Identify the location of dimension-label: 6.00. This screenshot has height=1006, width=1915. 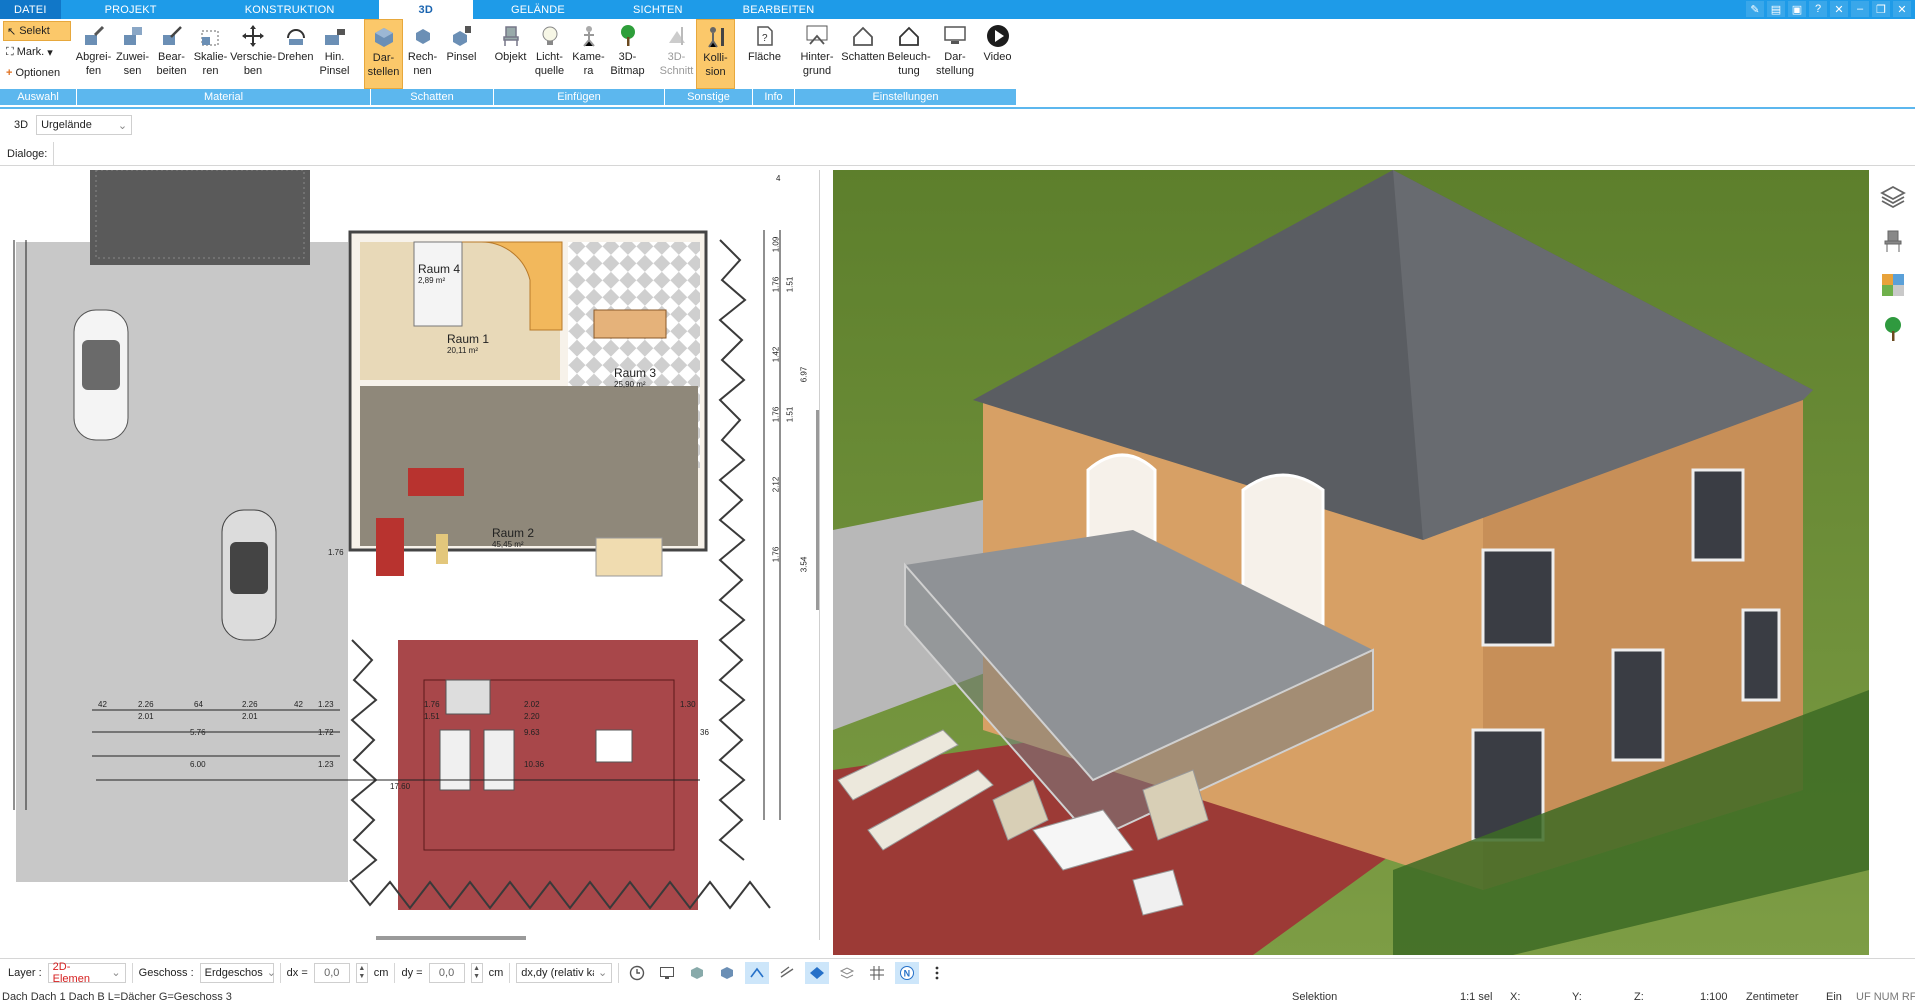
(198, 764).